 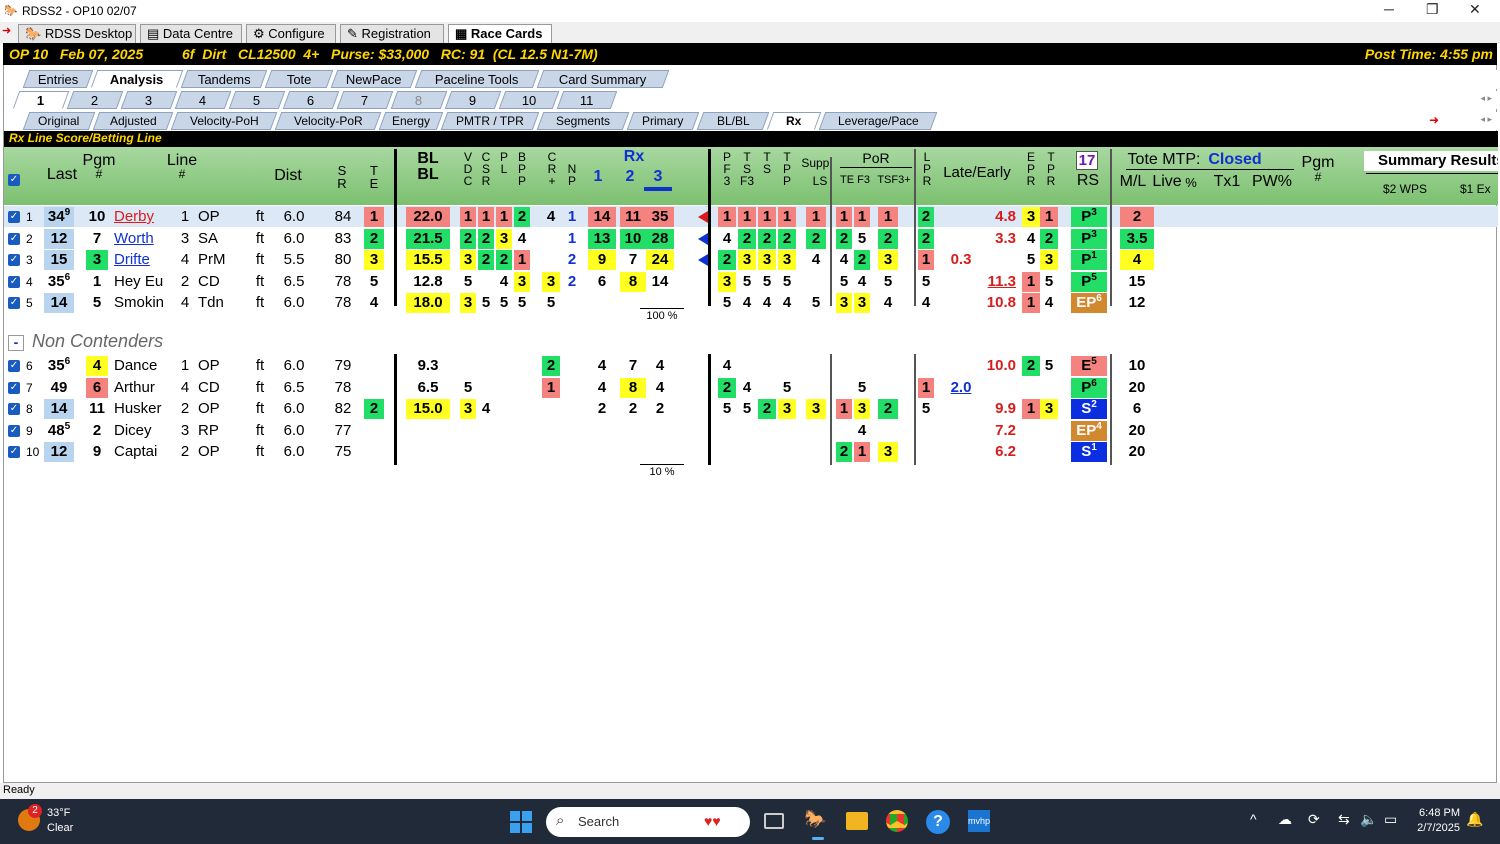 What do you see at coordinates (1253, 819) in the screenshot?
I see `chevron-up-icon: ^` at bounding box center [1253, 819].